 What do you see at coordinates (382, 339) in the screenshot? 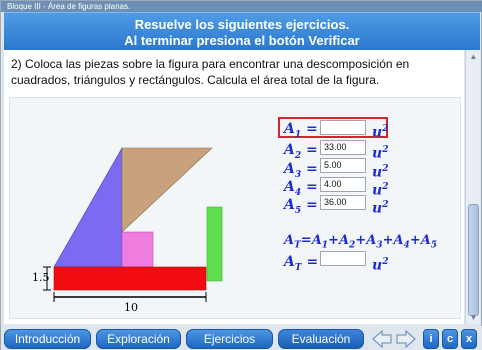
I see `arrow-left-icon` at bounding box center [382, 339].